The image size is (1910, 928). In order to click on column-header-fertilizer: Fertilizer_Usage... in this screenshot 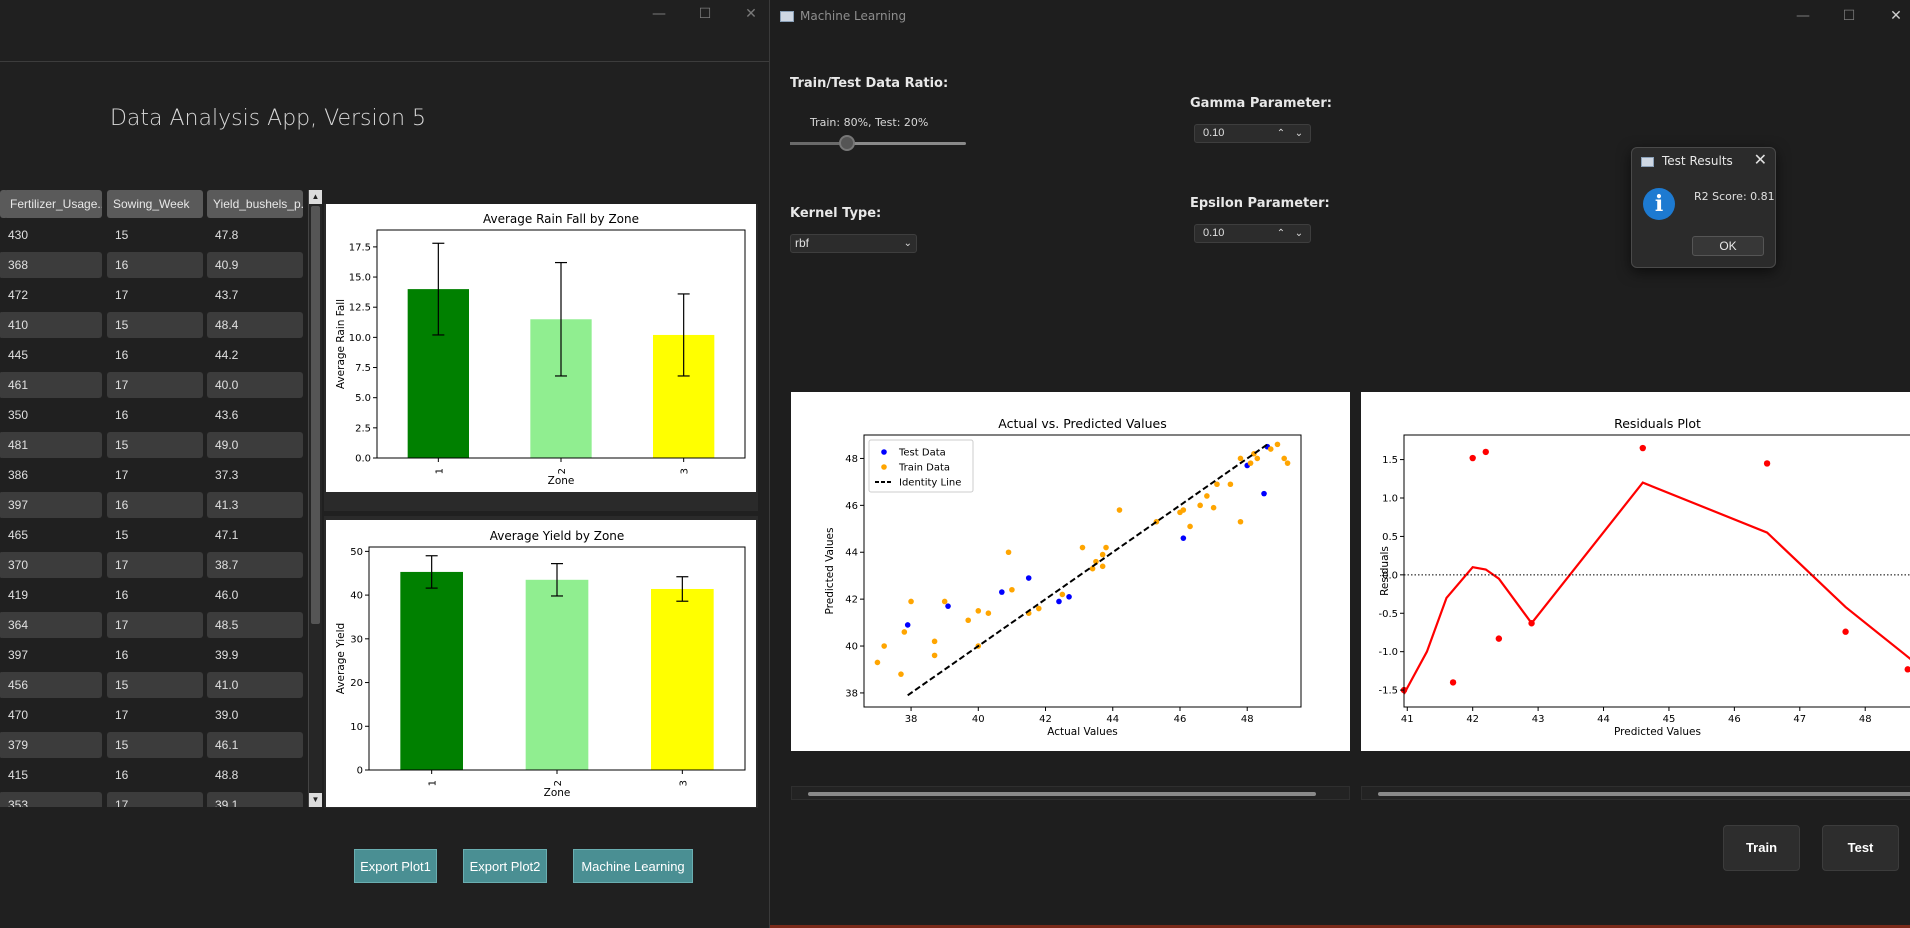, I will do `click(53, 204)`.